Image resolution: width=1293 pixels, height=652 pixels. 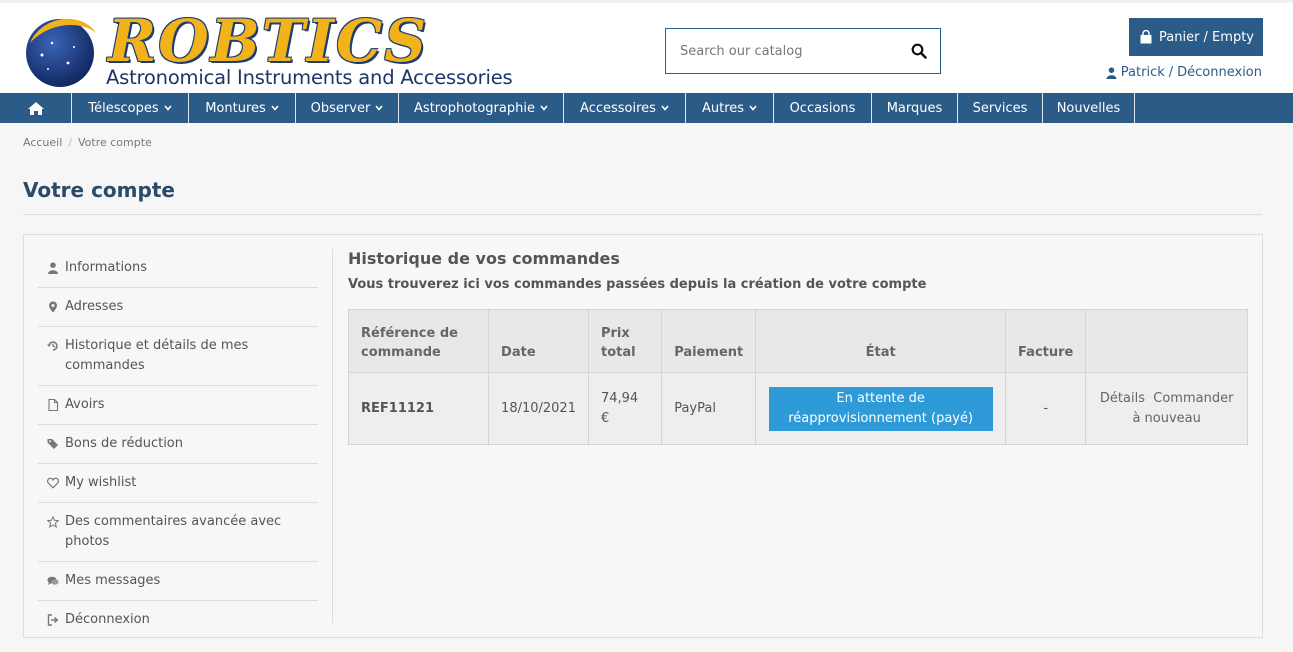 I want to click on nav-item-label: Observer, so click(x=340, y=108).